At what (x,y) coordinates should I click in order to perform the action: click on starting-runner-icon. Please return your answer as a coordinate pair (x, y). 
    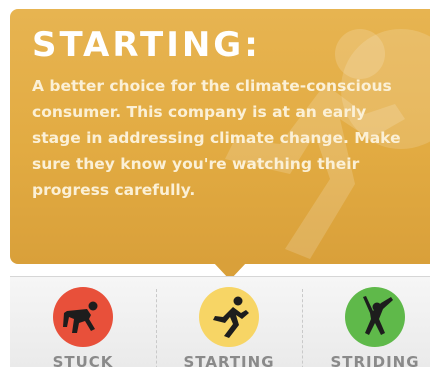
    Looking at the image, I should click on (231, 317).